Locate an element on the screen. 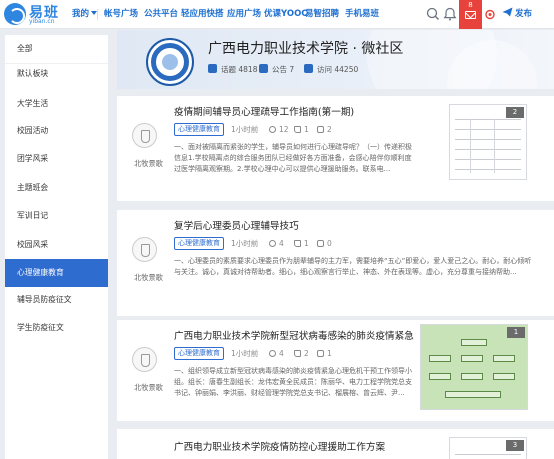 This screenshot has height=459, width=554. visits-stat: 访问 44250 is located at coordinates (331, 69).